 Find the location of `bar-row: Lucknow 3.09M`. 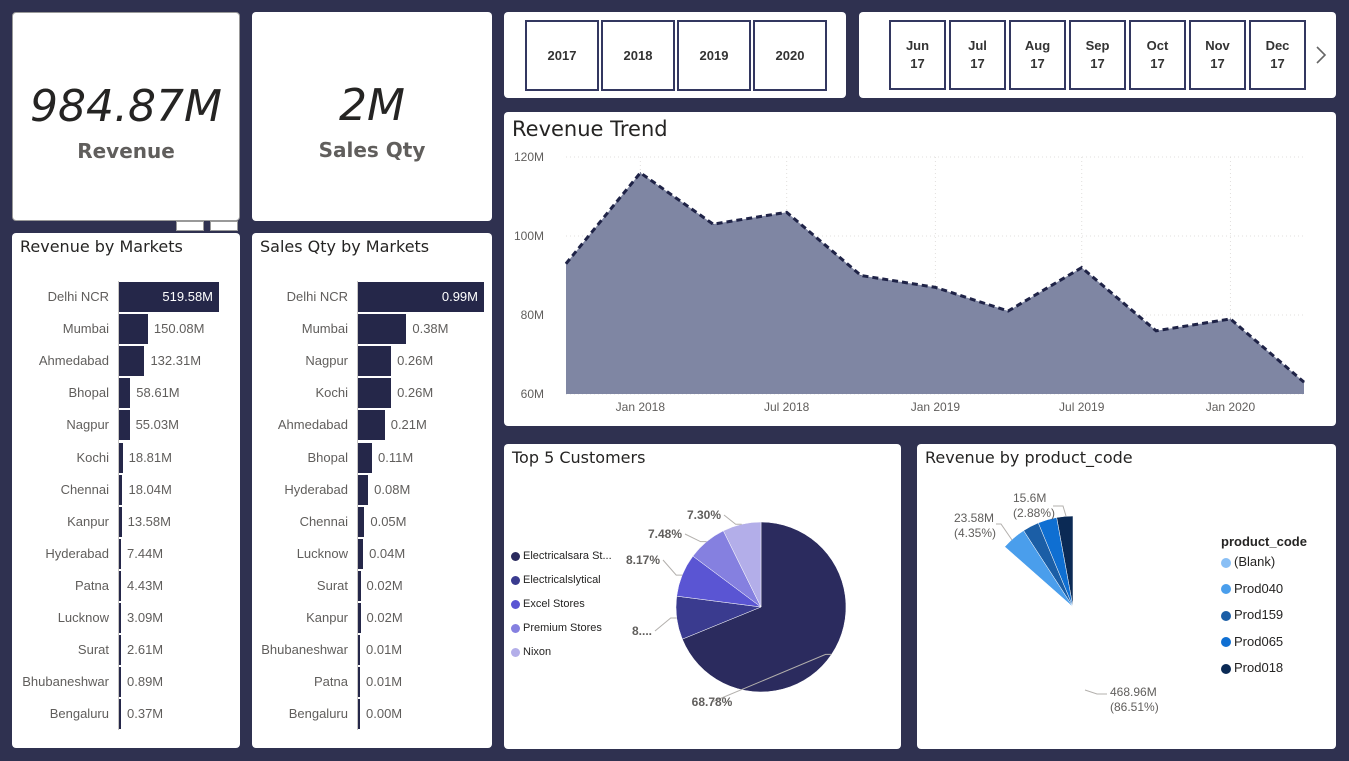

bar-row: Lucknow 3.09M is located at coordinates (126, 618).